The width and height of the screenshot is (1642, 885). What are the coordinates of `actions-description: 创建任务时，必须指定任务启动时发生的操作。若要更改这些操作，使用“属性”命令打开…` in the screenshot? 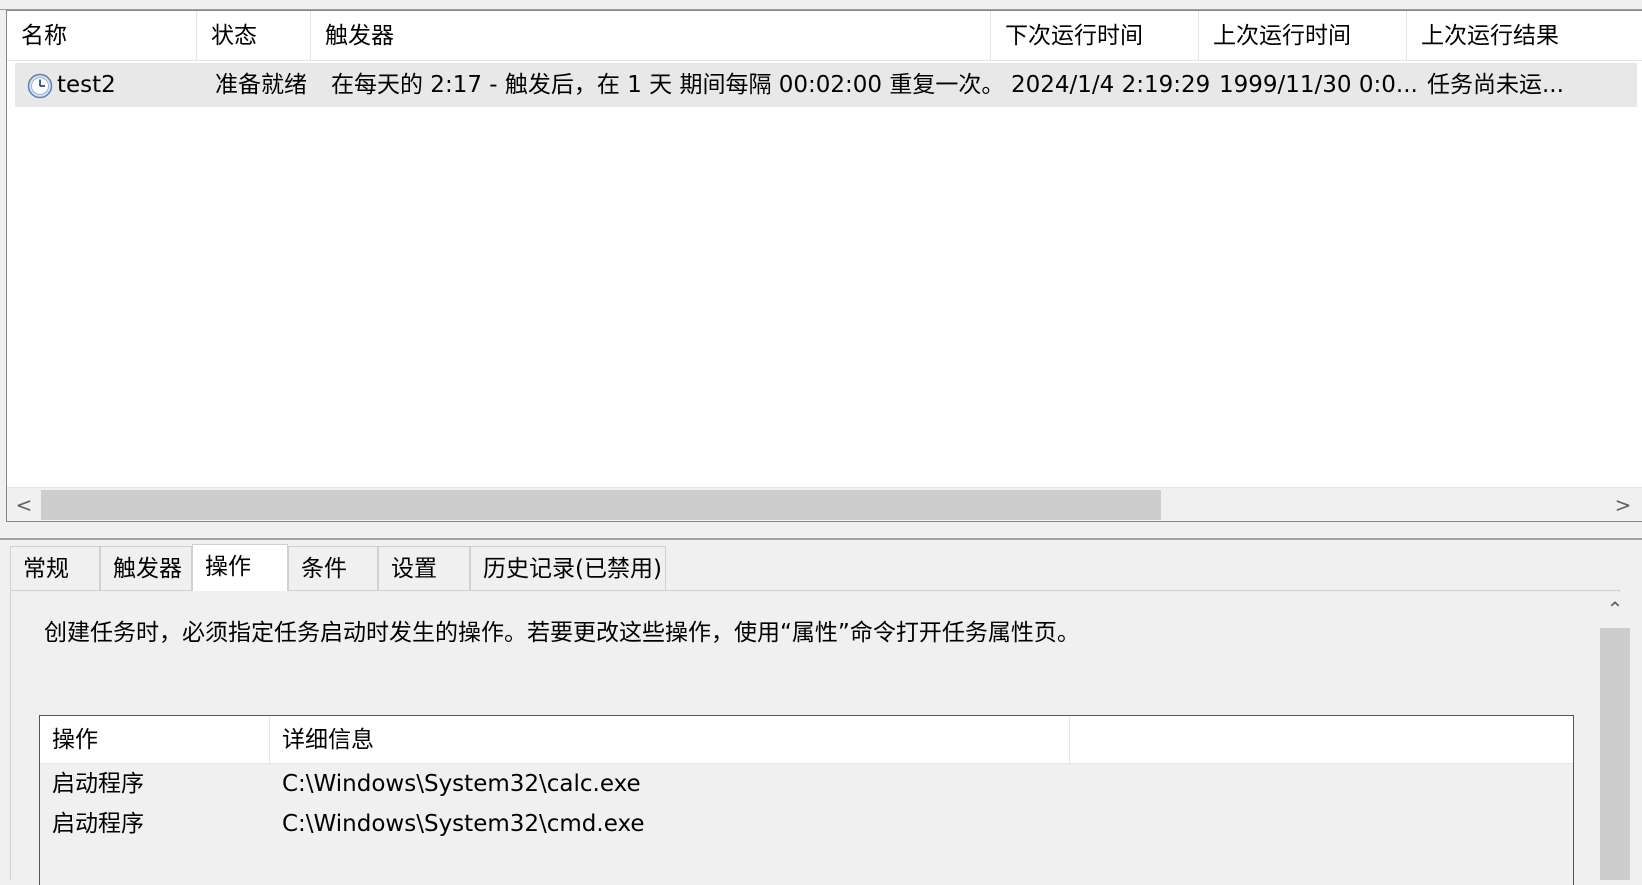 It's located at (562, 633).